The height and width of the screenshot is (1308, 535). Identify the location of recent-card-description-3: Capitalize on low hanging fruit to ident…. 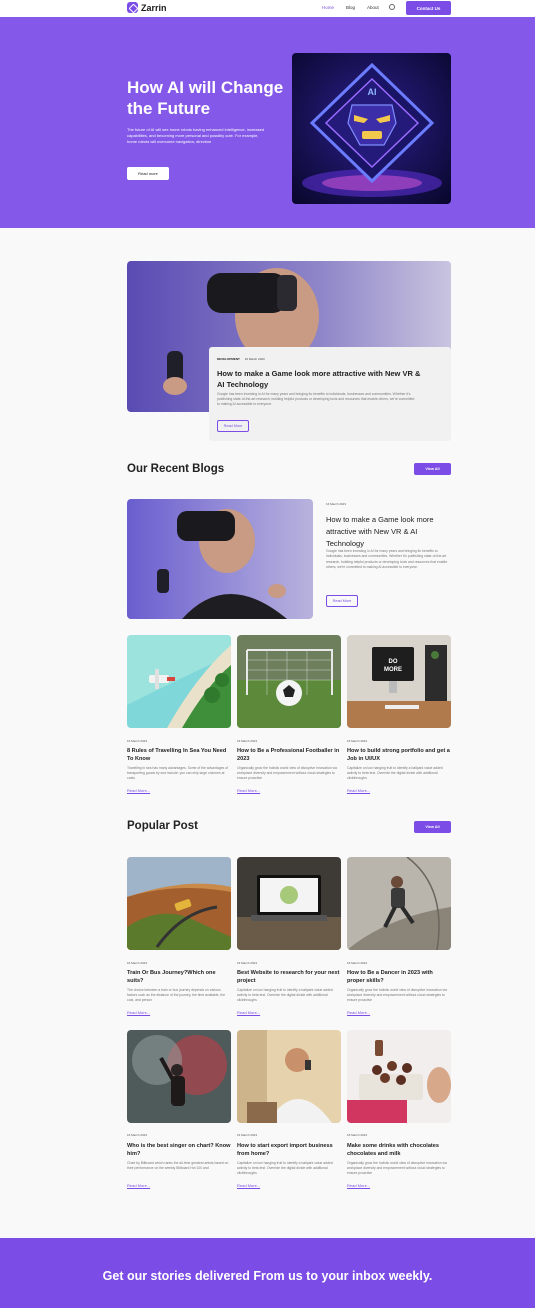
(395, 773).